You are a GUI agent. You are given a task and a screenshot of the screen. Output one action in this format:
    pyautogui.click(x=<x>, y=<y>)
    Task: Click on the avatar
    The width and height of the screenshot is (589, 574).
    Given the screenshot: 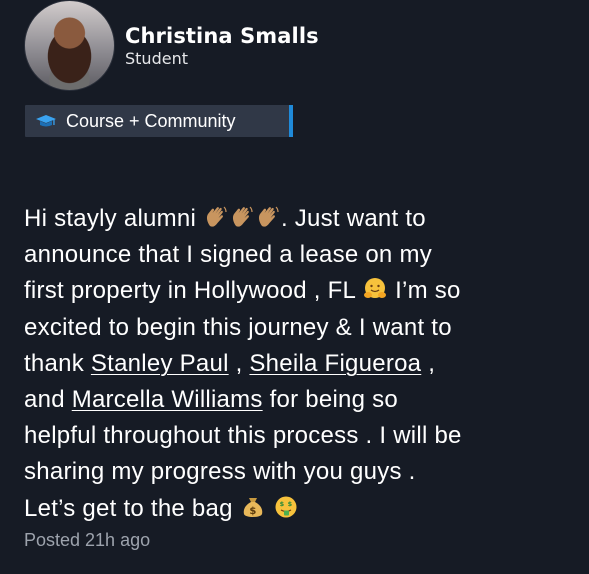 What is the action you would take?
    pyautogui.click(x=69, y=45)
    